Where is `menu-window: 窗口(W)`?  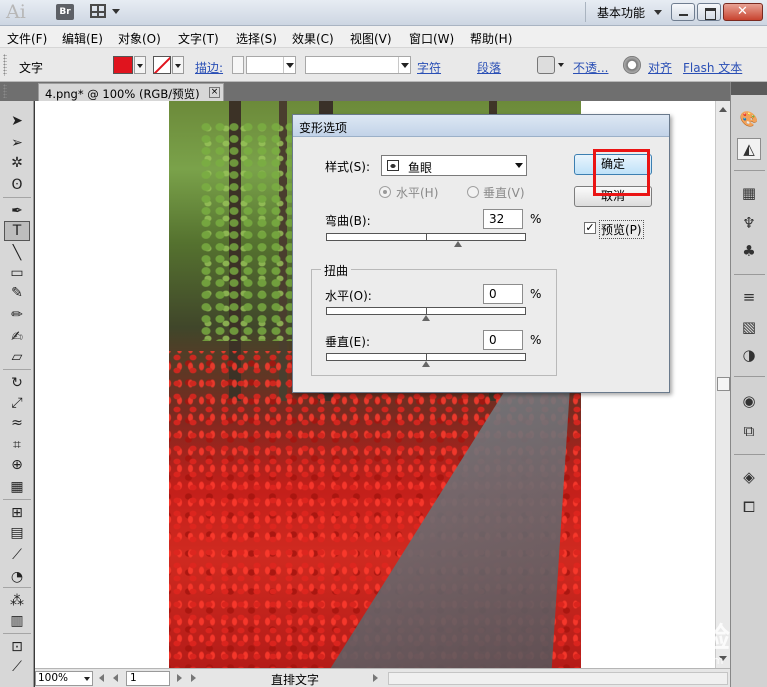 menu-window: 窗口(W) is located at coordinates (431, 38).